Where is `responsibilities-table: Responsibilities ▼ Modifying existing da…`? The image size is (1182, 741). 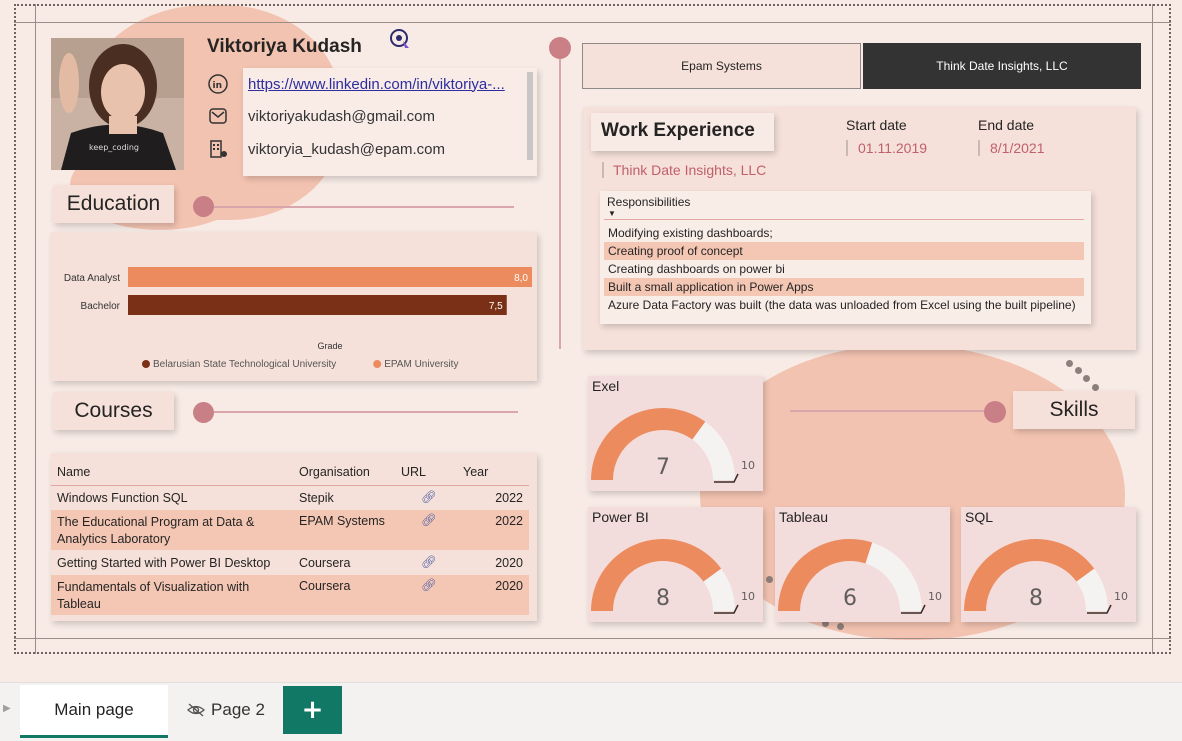
responsibilities-table: Responsibilities ▼ Modifying existing da… is located at coordinates (845, 257).